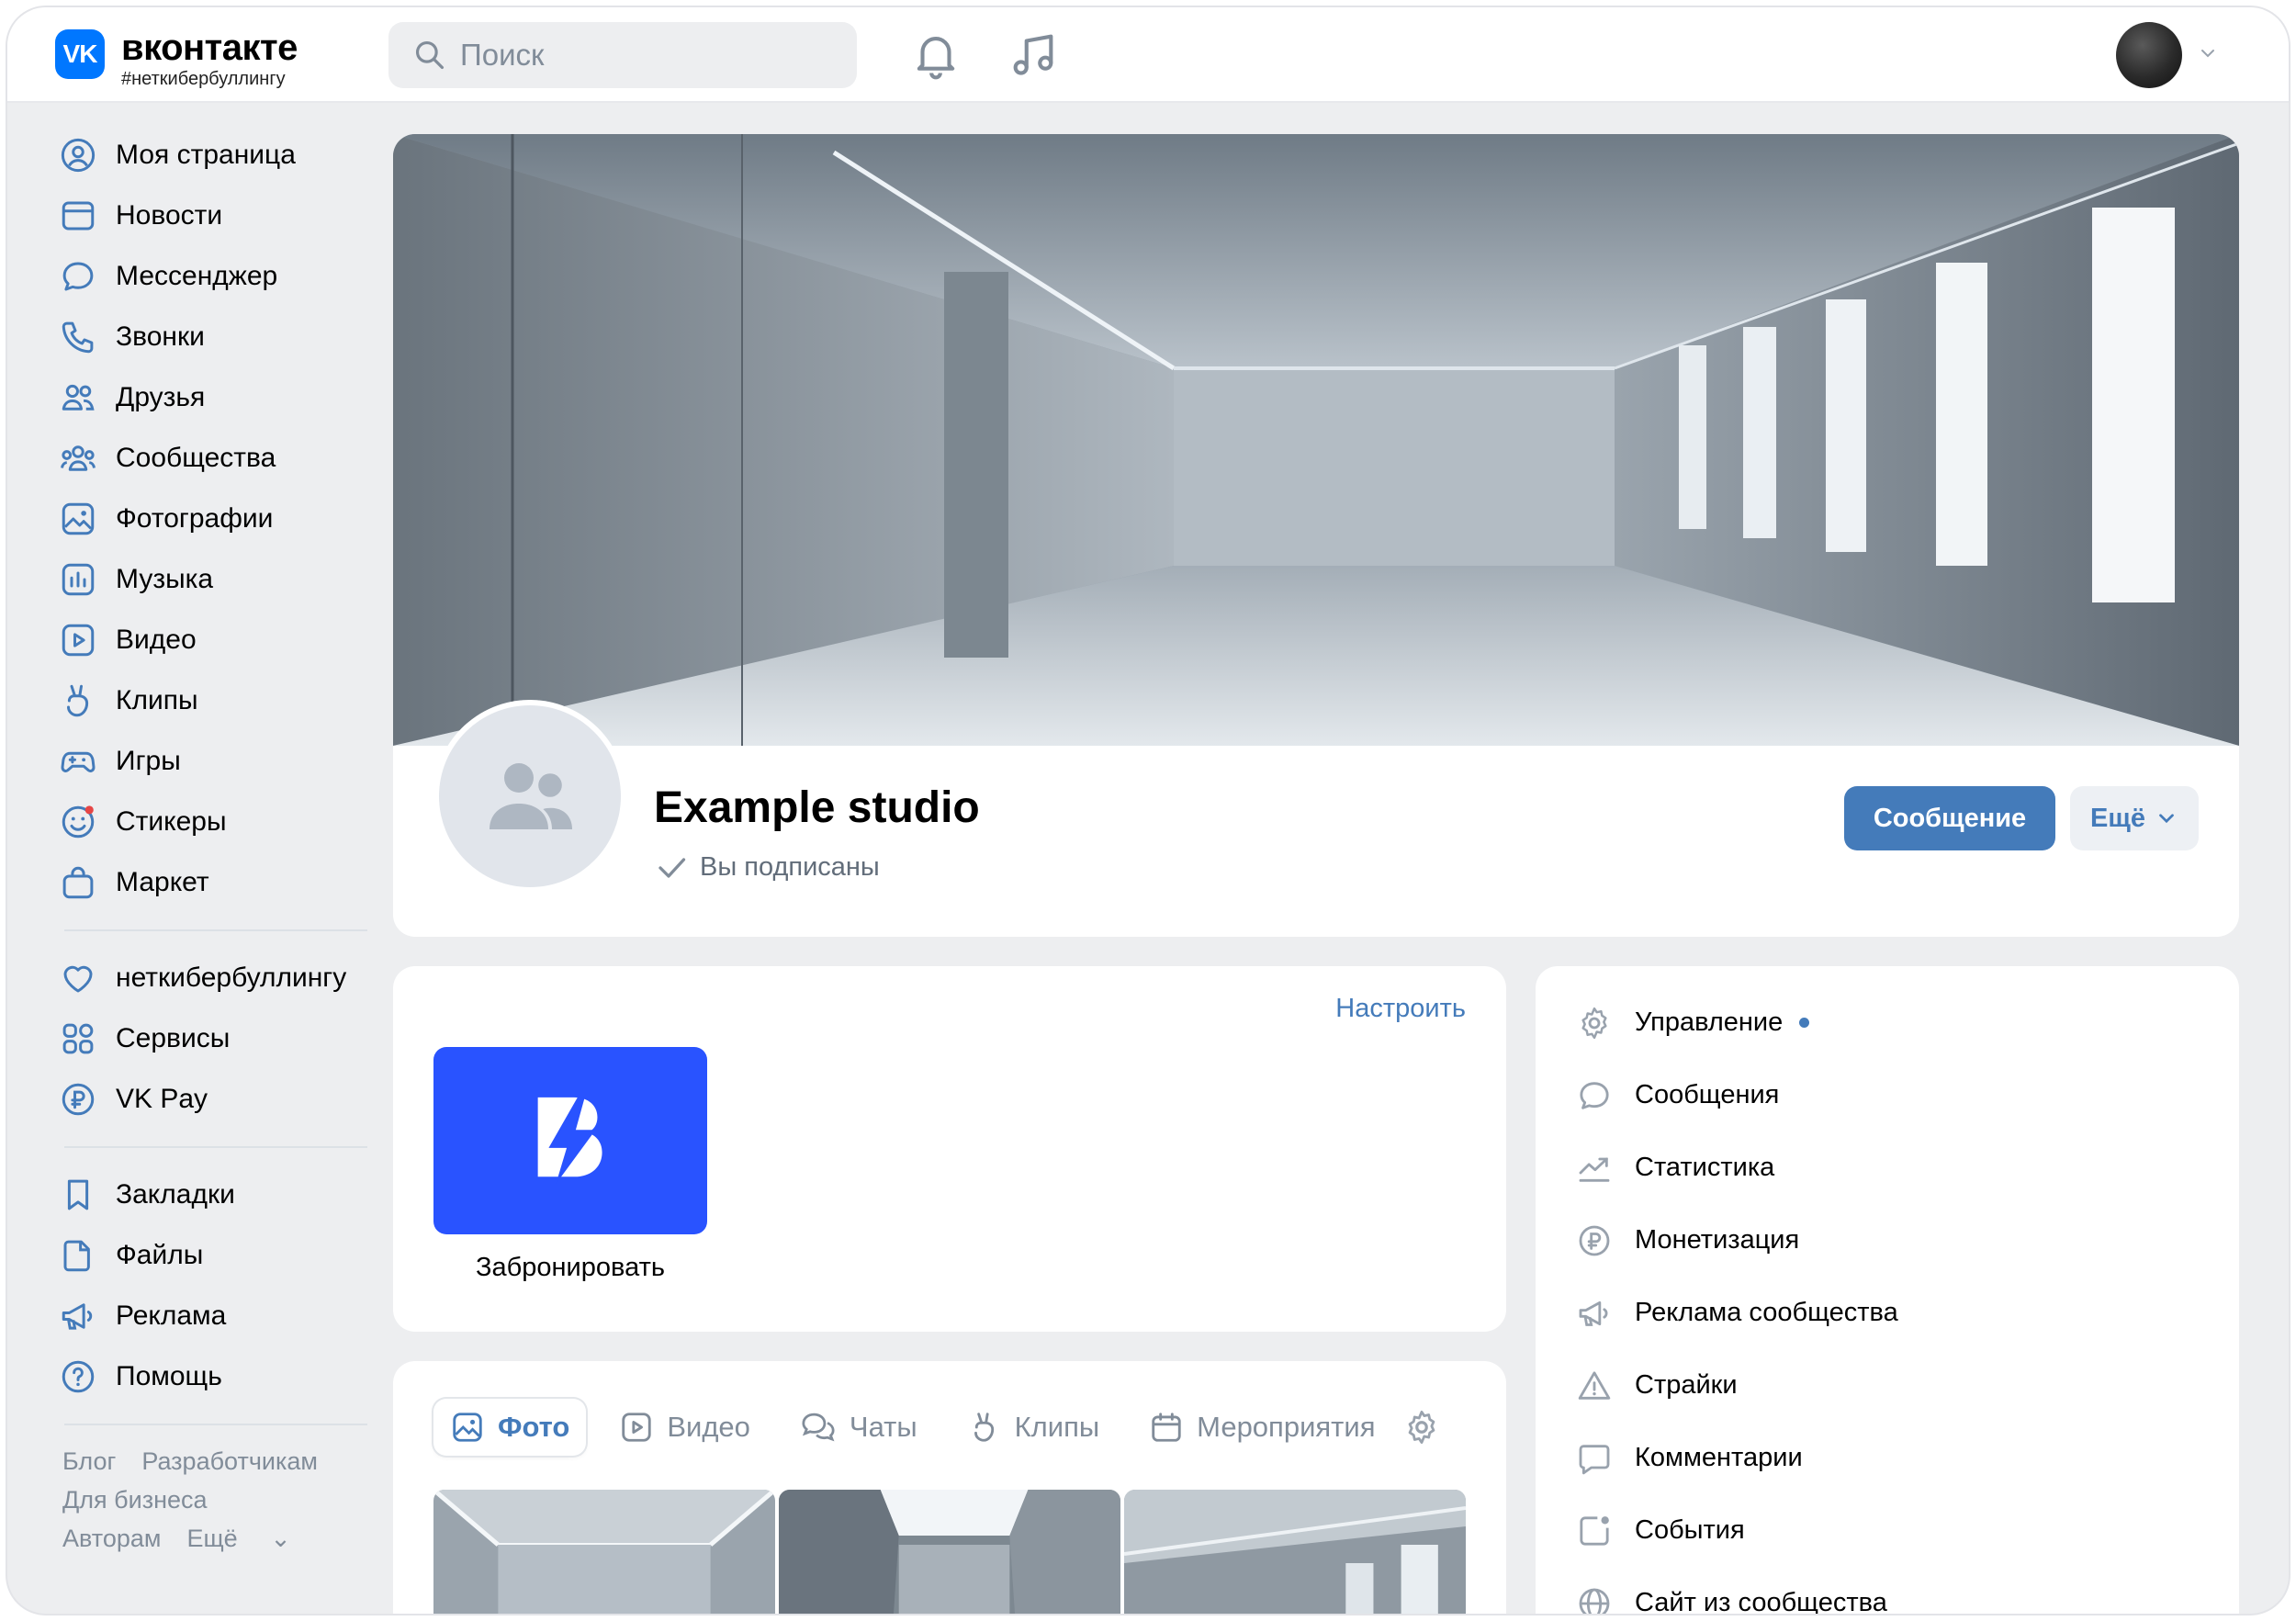 This screenshot has width=2296, height=1621. What do you see at coordinates (230, 1461) in the screenshot?
I see `footer-link-developers: Разработчикам` at bounding box center [230, 1461].